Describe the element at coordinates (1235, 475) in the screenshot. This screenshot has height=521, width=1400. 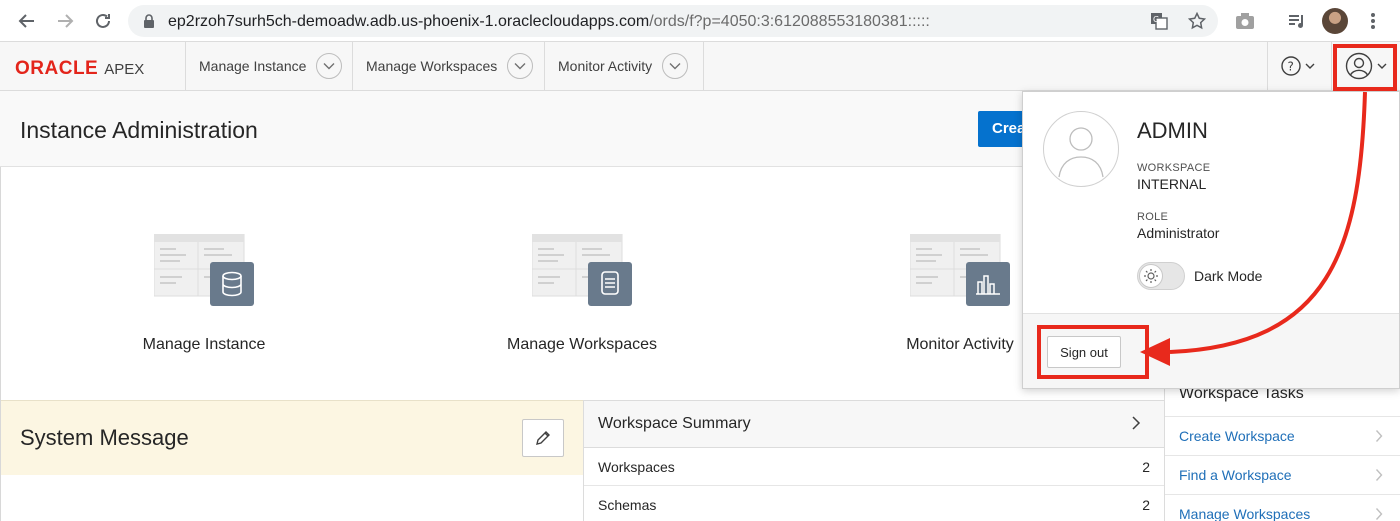
I see `task-label: Find a Workspace` at that location.